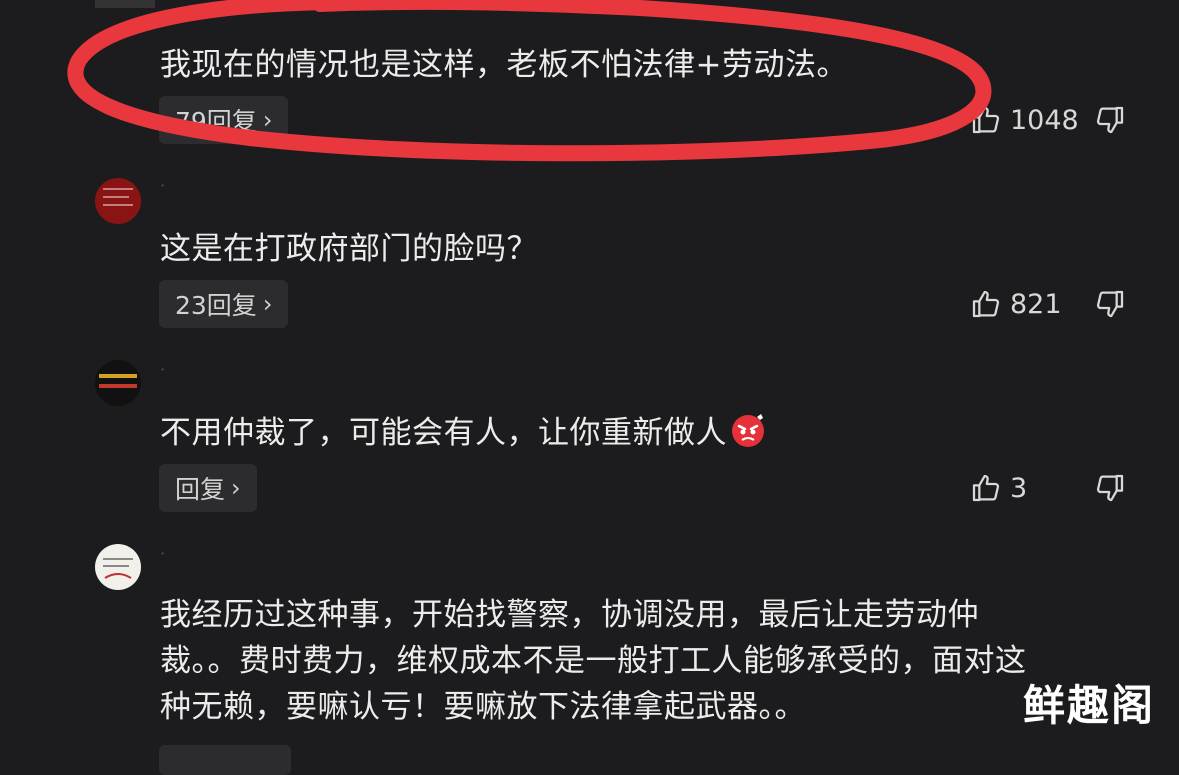  What do you see at coordinates (1036, 304) in the screenshot?
I see `like-count: 821` at bounding box center [1036, 304].